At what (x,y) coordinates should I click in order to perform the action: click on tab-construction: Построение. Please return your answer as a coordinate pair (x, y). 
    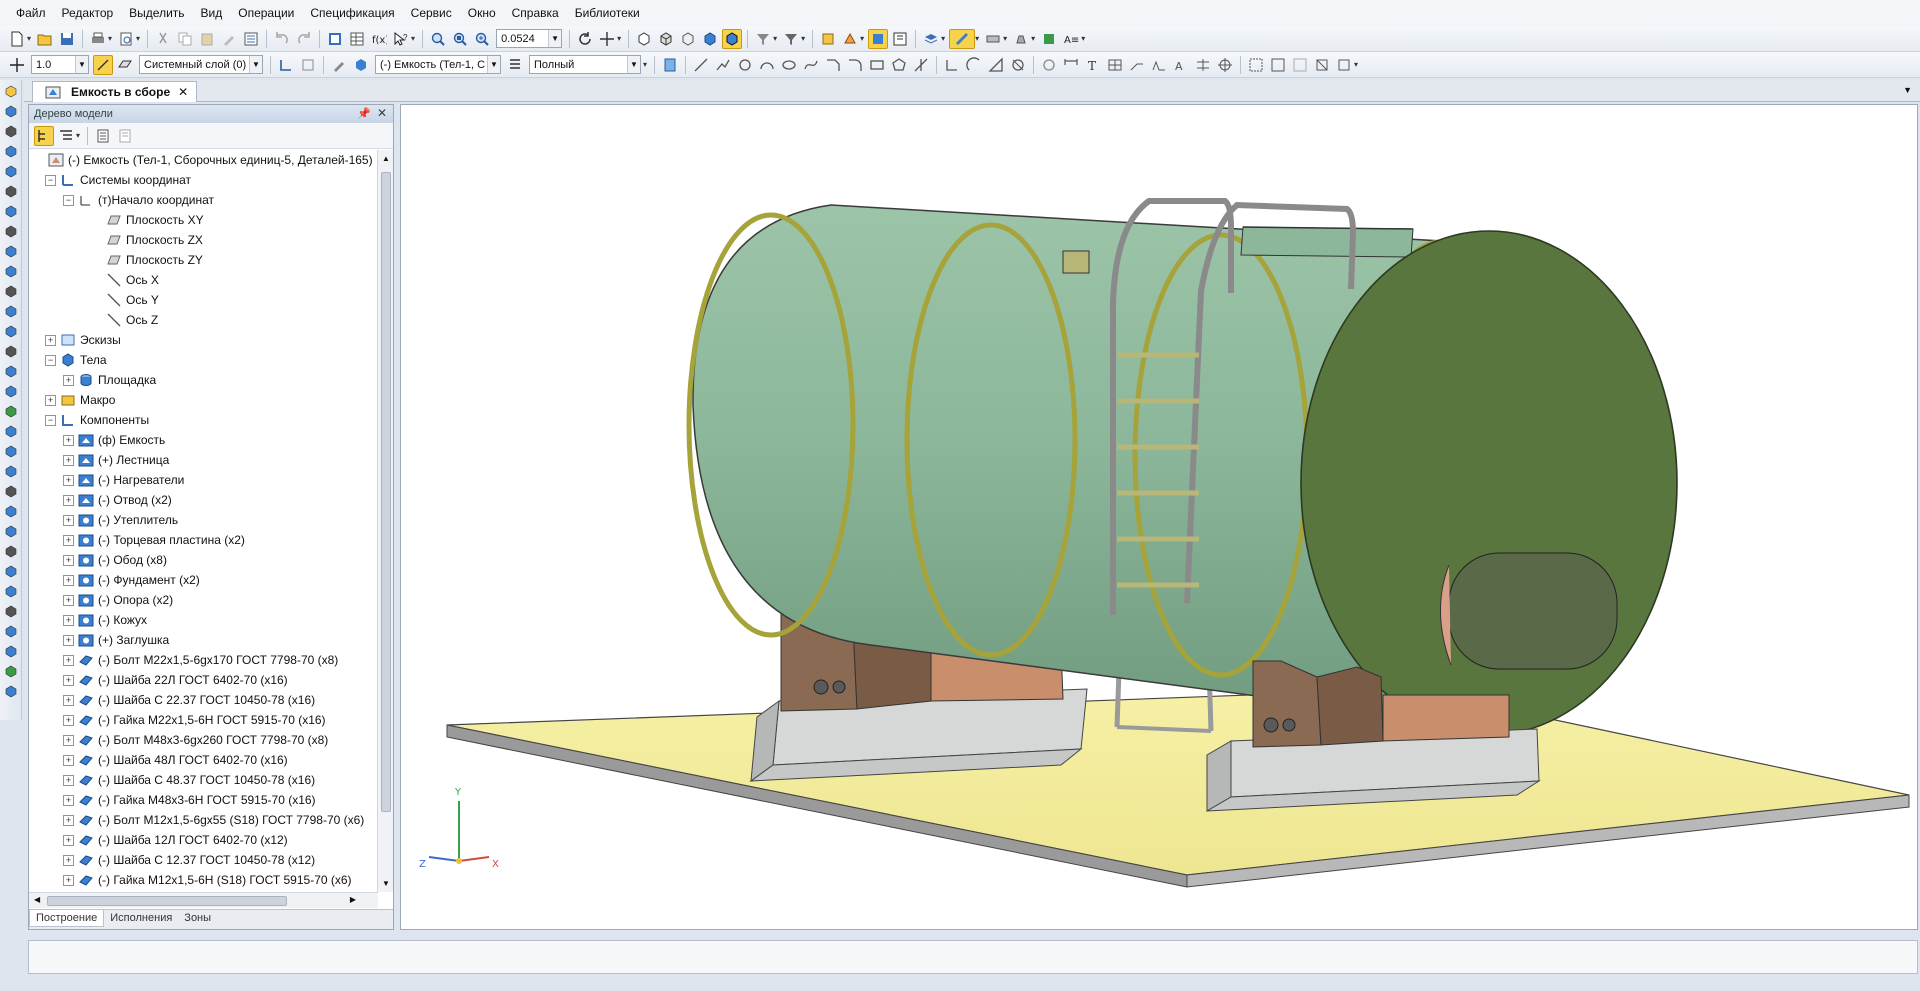
    Looking at the image, I should click on (67, 918).